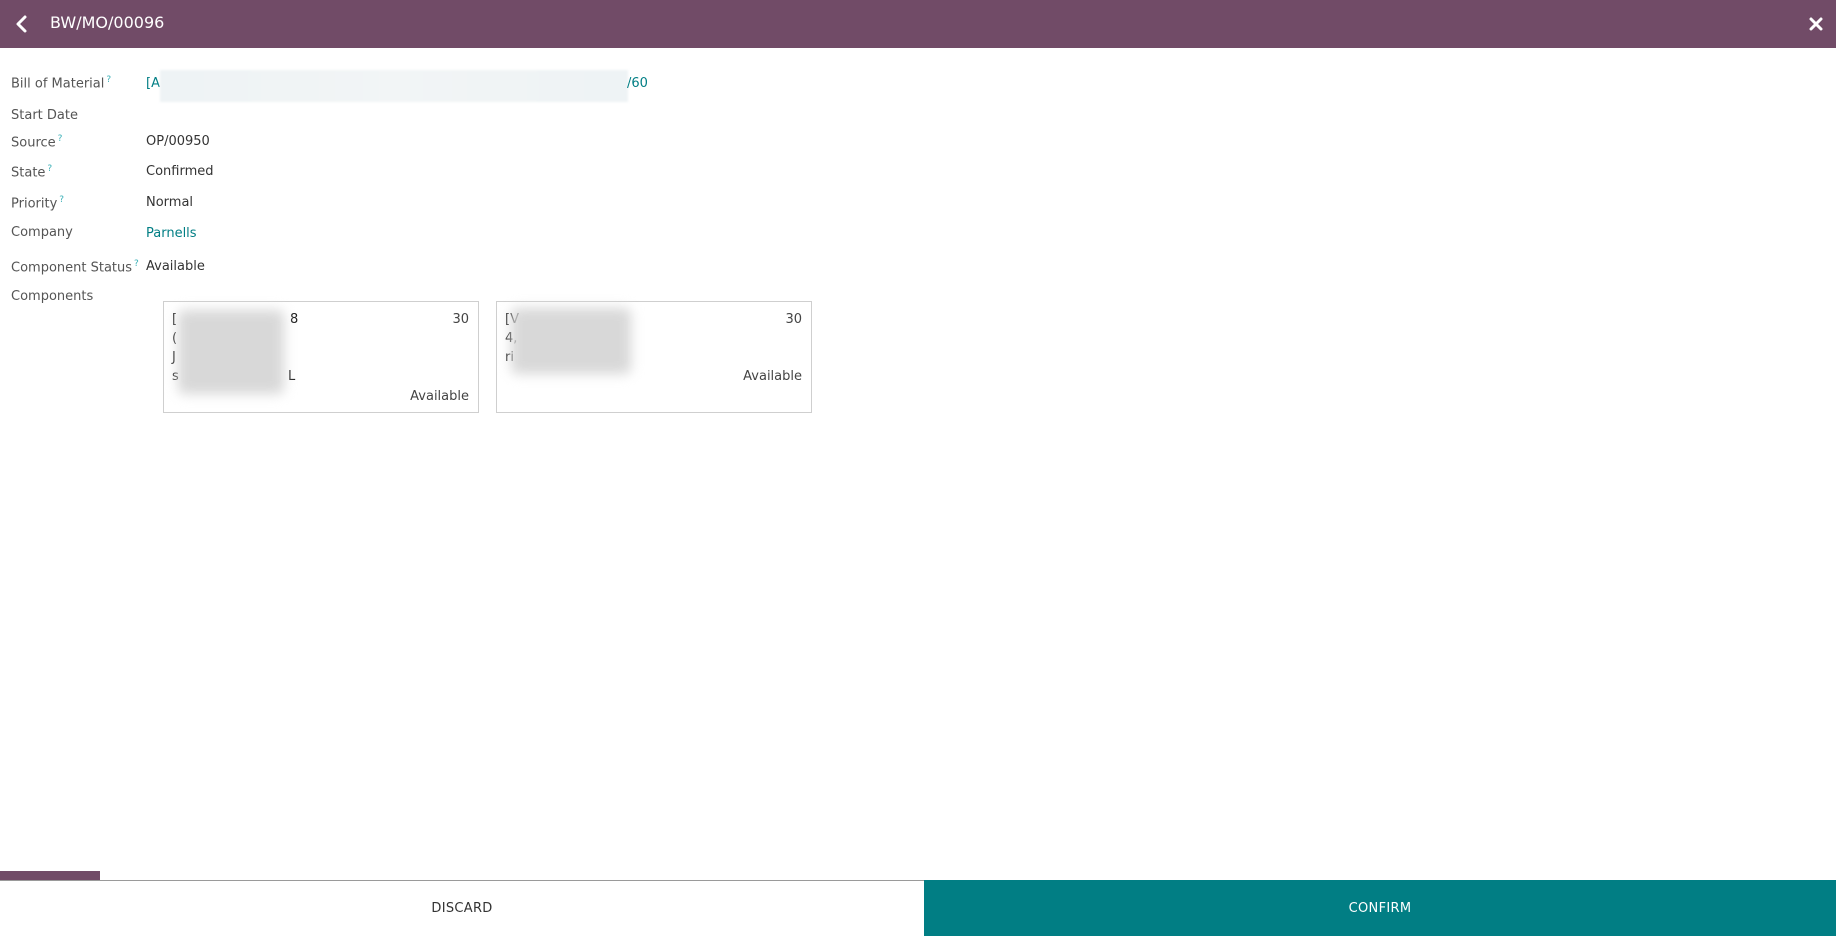 This screenshot has width=1836, height=936. I want to click on state-label: State?, so click(31, 172).